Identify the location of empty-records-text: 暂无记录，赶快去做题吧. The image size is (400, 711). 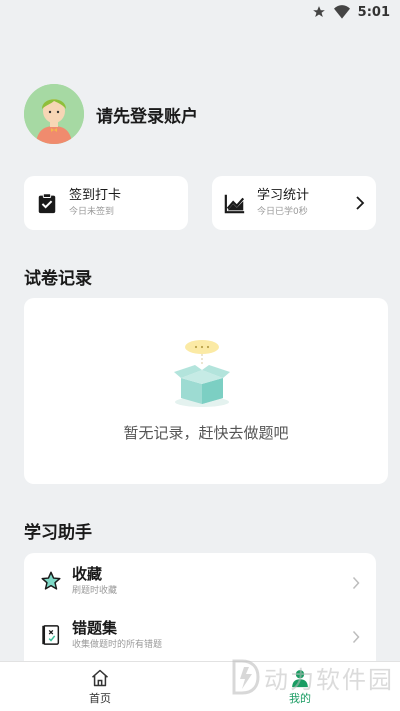
(206, 433).